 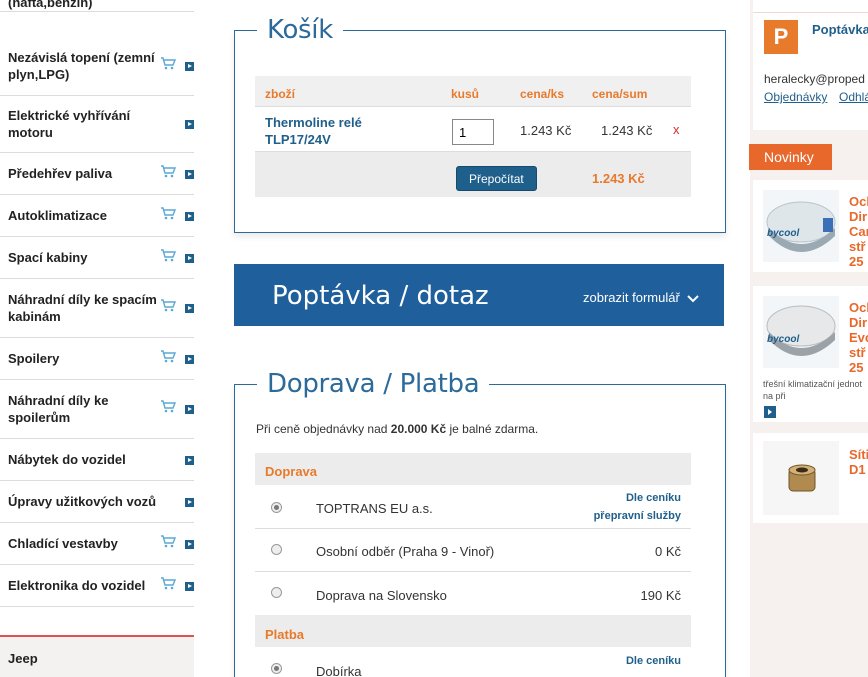 I want to click on product-card: bycool Och Dir Can stř 25, so click(x=810, y=226).